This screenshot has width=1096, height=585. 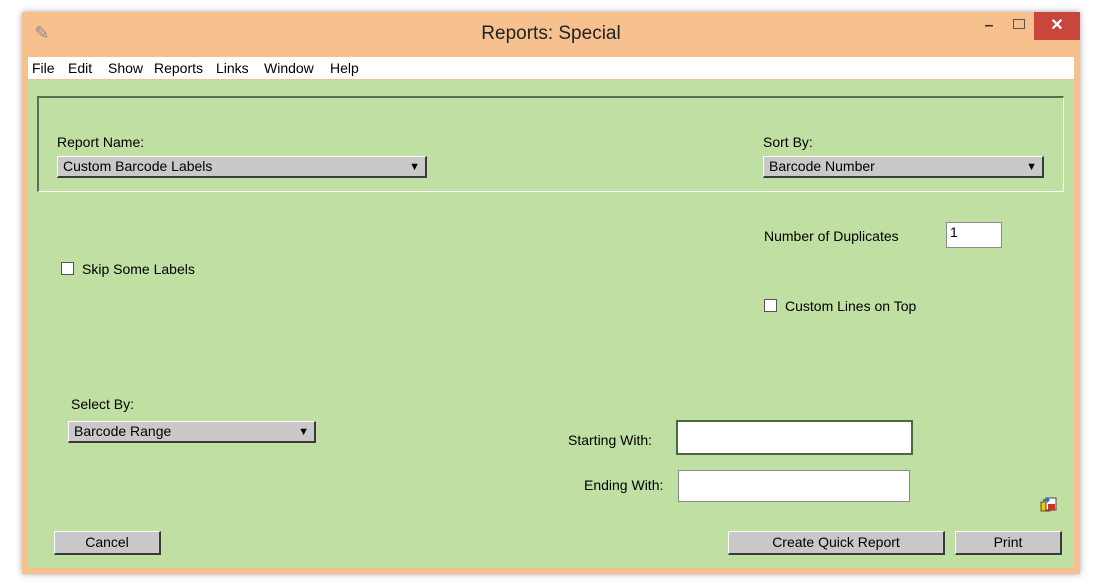 I want to click on menu-window: Window, so click(x=289, y=68).